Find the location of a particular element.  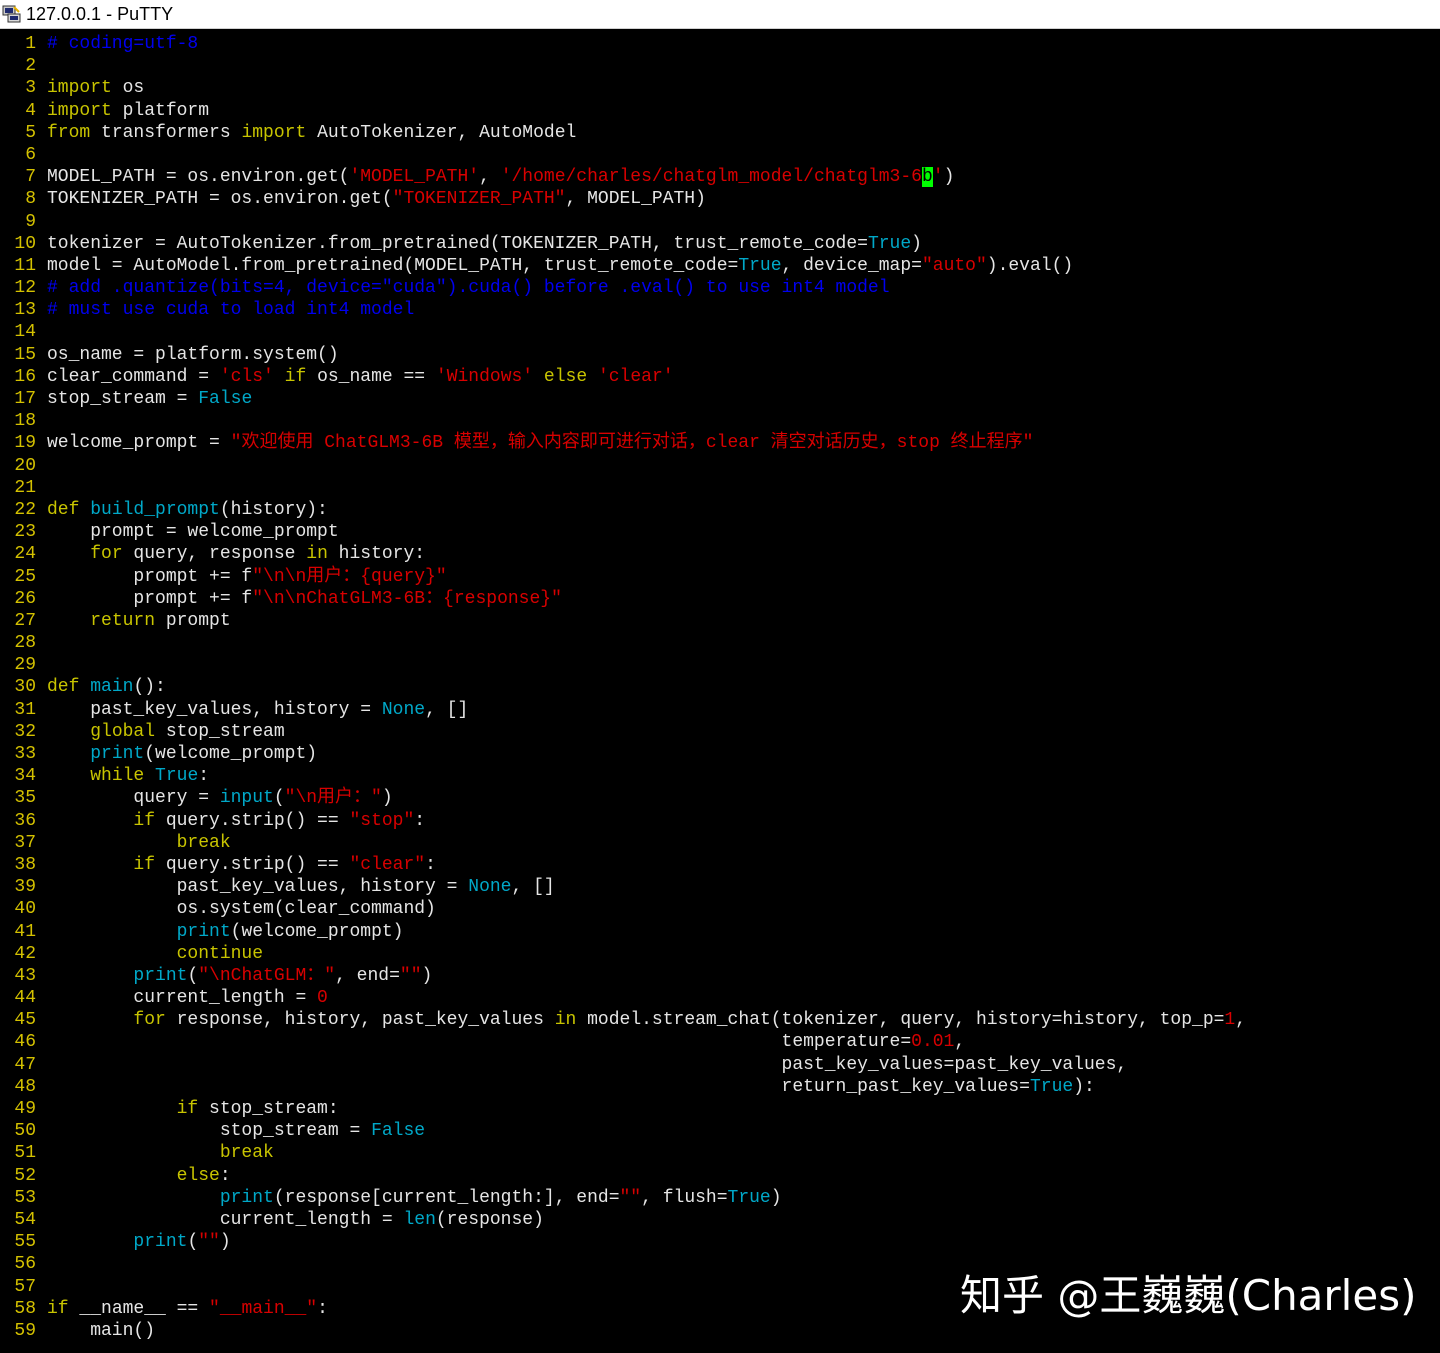

line-number: 22 is located at coordinates (25, 509).